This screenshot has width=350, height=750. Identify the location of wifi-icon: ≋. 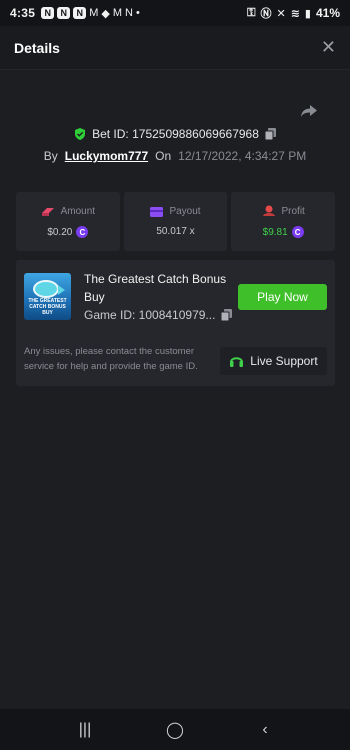
(295, 13).